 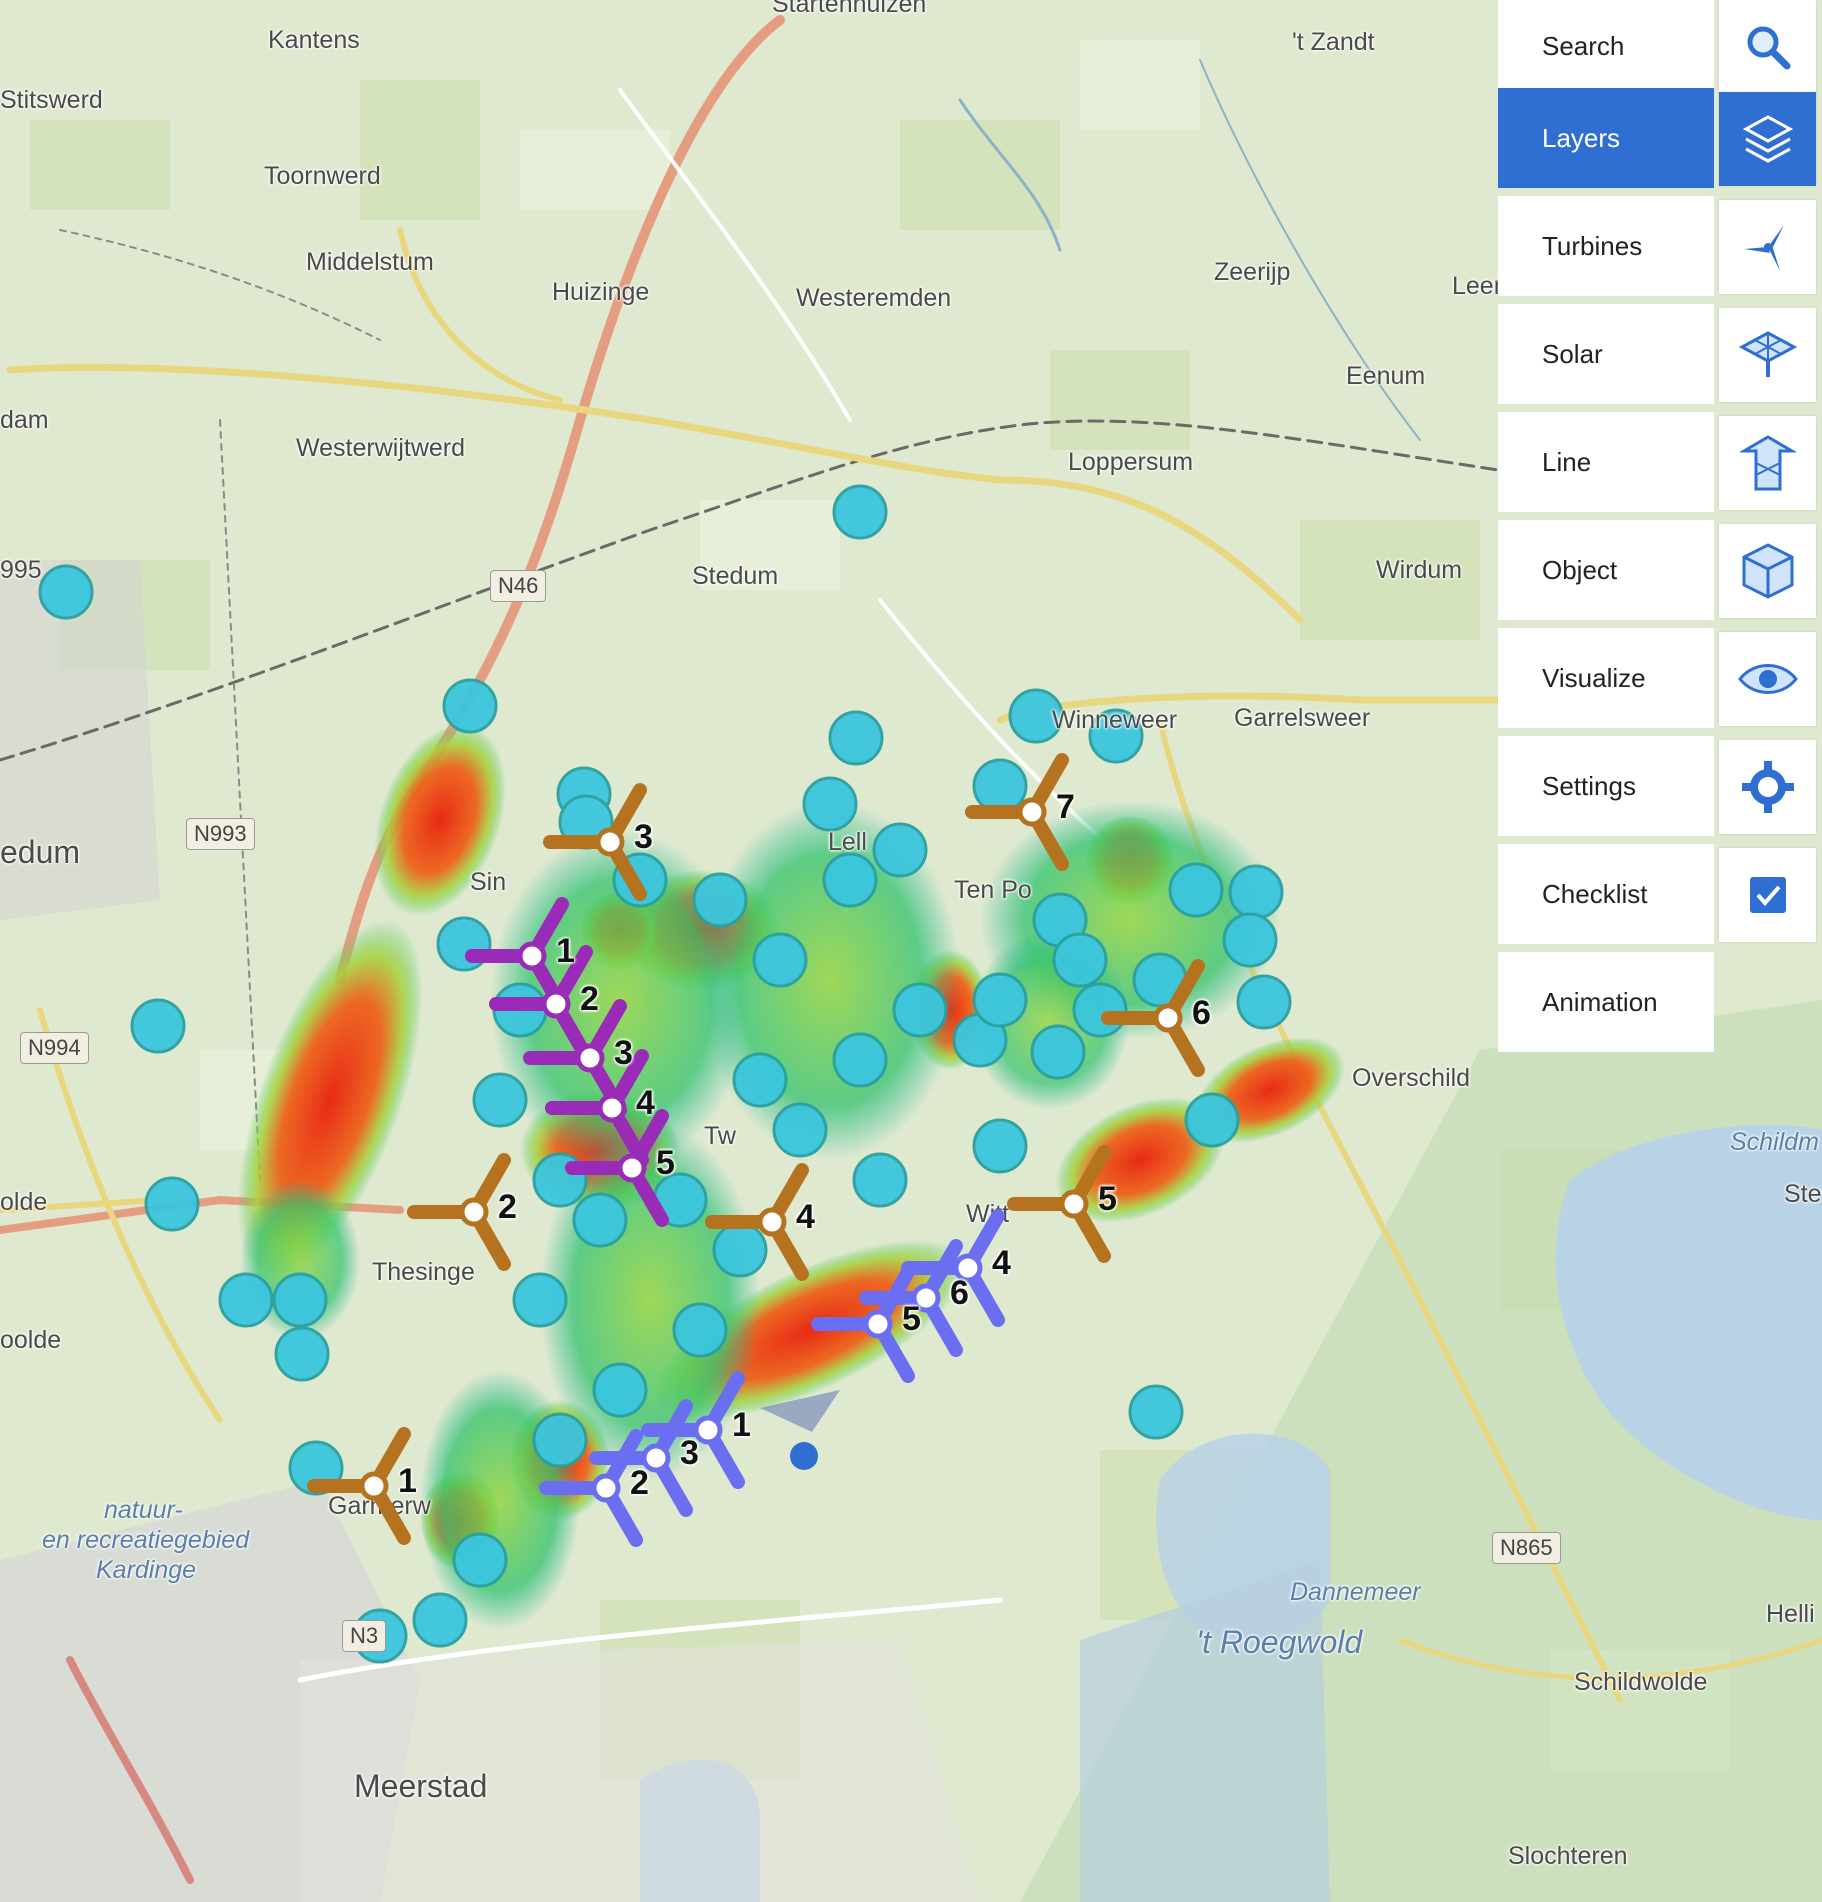 I want to click on panel-label: Object, so click(x=1606, y=570).